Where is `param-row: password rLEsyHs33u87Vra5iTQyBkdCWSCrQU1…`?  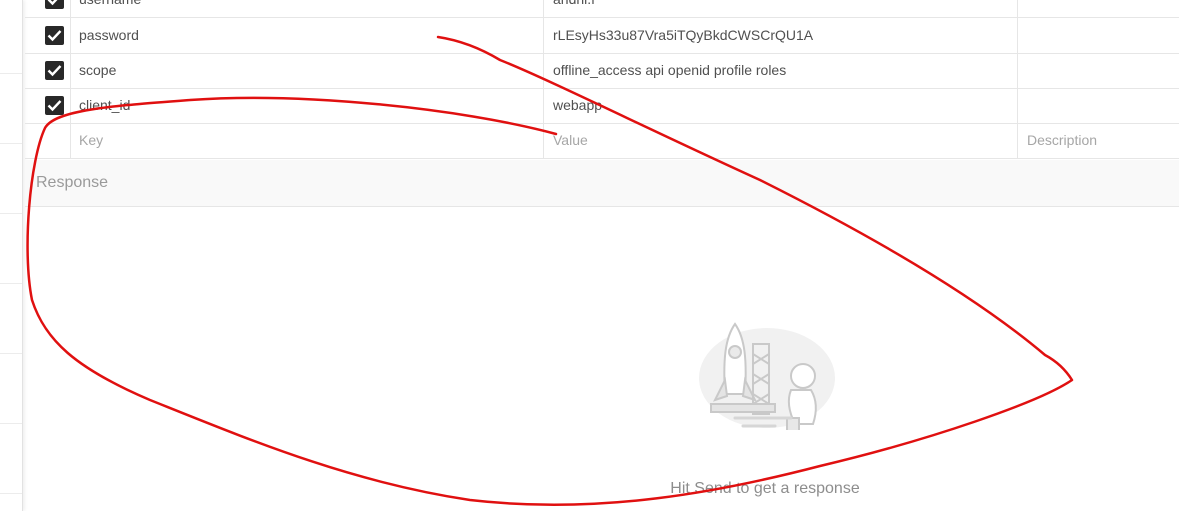
param-row: password rLEsyHs33u87Vra5iTQyBkdCWSCrQU1… is located at coordinates (602, 36).